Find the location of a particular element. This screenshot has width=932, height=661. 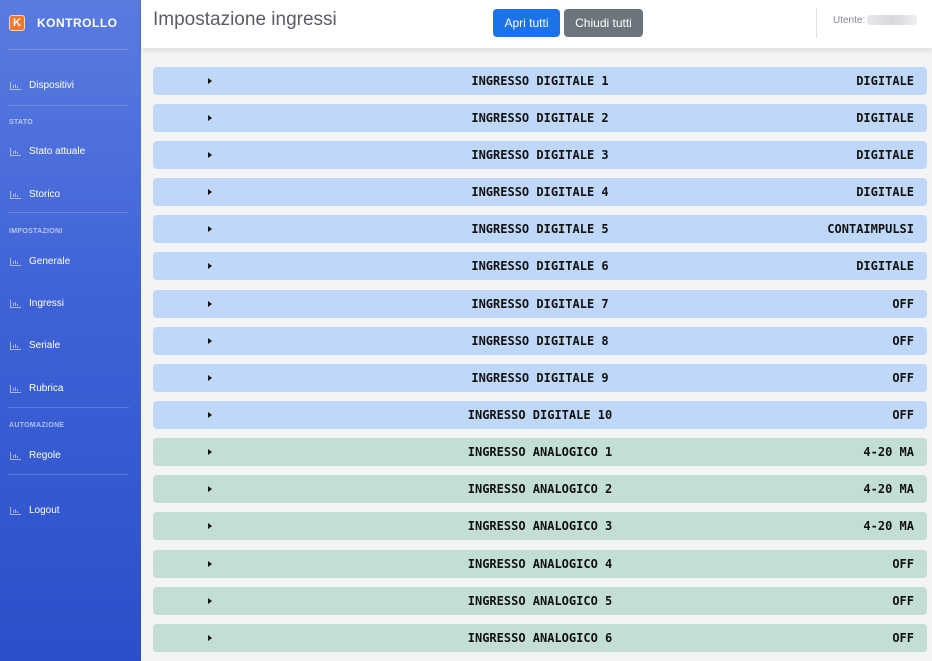

input-row: INGRESSO DIGITALE 9 OFF is located at coordinates (540, 378).